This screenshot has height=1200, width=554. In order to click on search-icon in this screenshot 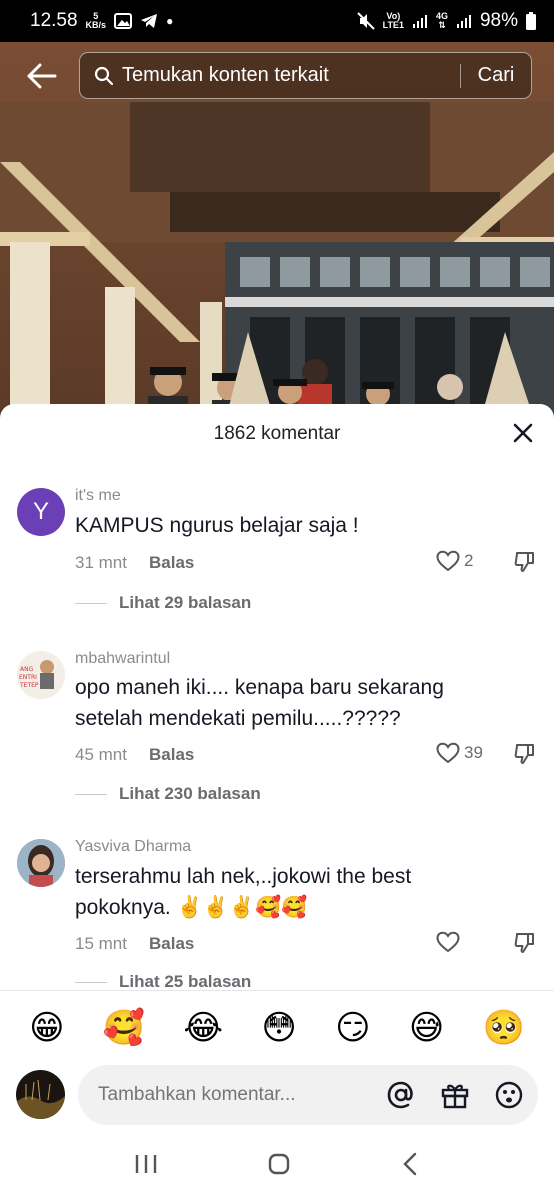, I will do `click(104, 76)`.